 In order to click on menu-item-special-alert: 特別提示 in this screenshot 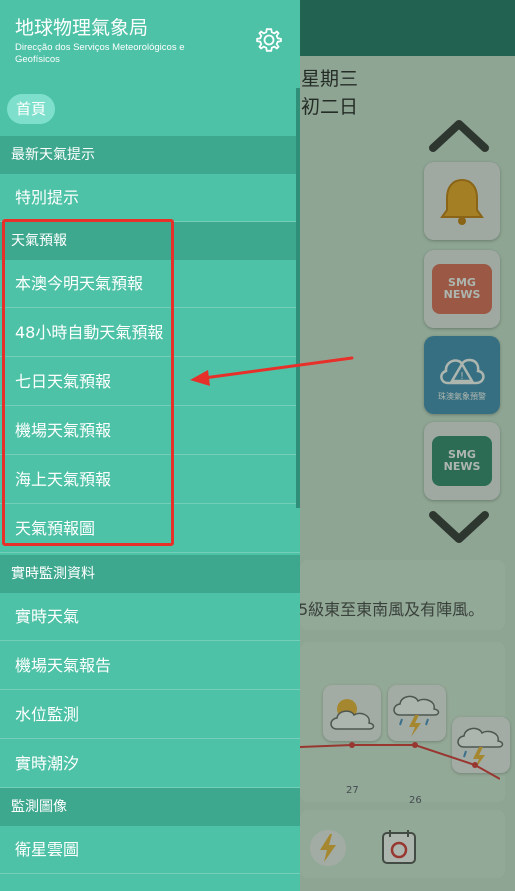, I will do `click(150, 198)`.